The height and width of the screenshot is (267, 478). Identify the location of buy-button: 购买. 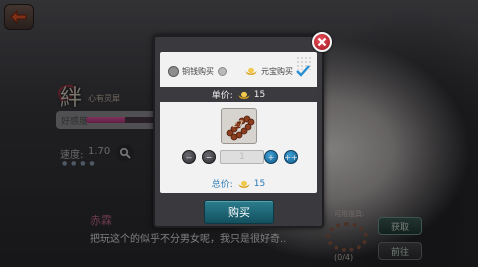
(239, 212).